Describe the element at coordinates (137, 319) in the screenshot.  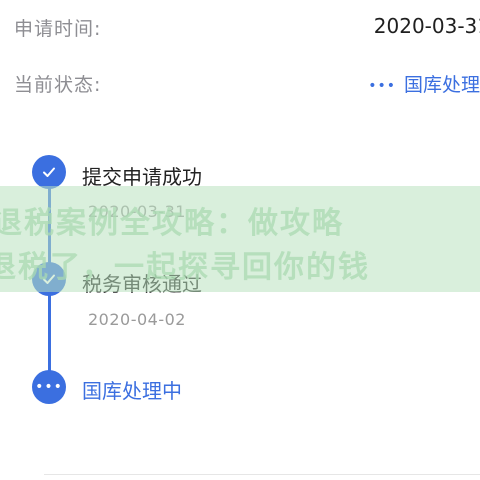
I see `timeline-step-date: 2020-04-02` at that location.